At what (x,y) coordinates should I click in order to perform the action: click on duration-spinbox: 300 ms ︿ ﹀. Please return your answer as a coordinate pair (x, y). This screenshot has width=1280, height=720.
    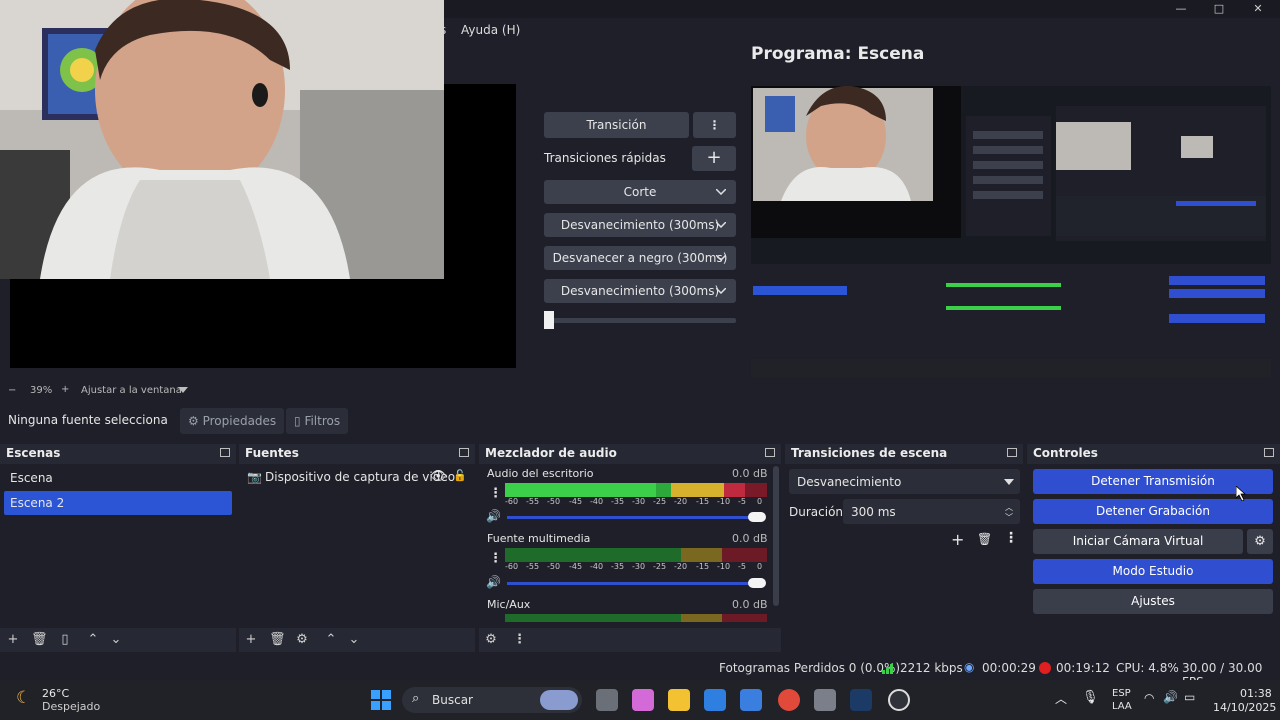
    Looking at the image, I should click on (931, 511).